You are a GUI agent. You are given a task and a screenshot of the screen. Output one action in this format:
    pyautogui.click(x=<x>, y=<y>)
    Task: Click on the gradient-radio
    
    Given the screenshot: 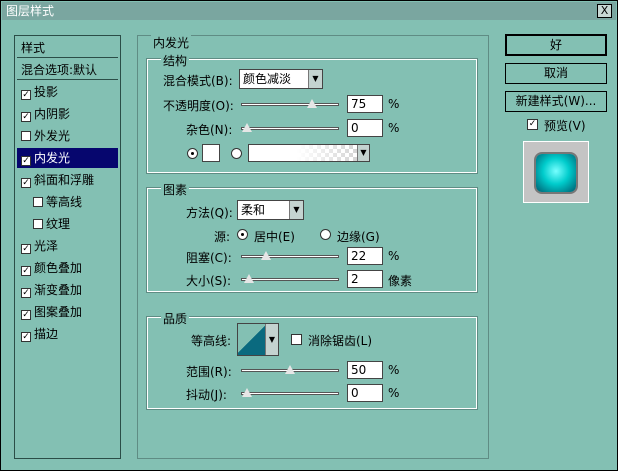 What is the action you would take?
    pyautogui.click(x=236, y=153)
    